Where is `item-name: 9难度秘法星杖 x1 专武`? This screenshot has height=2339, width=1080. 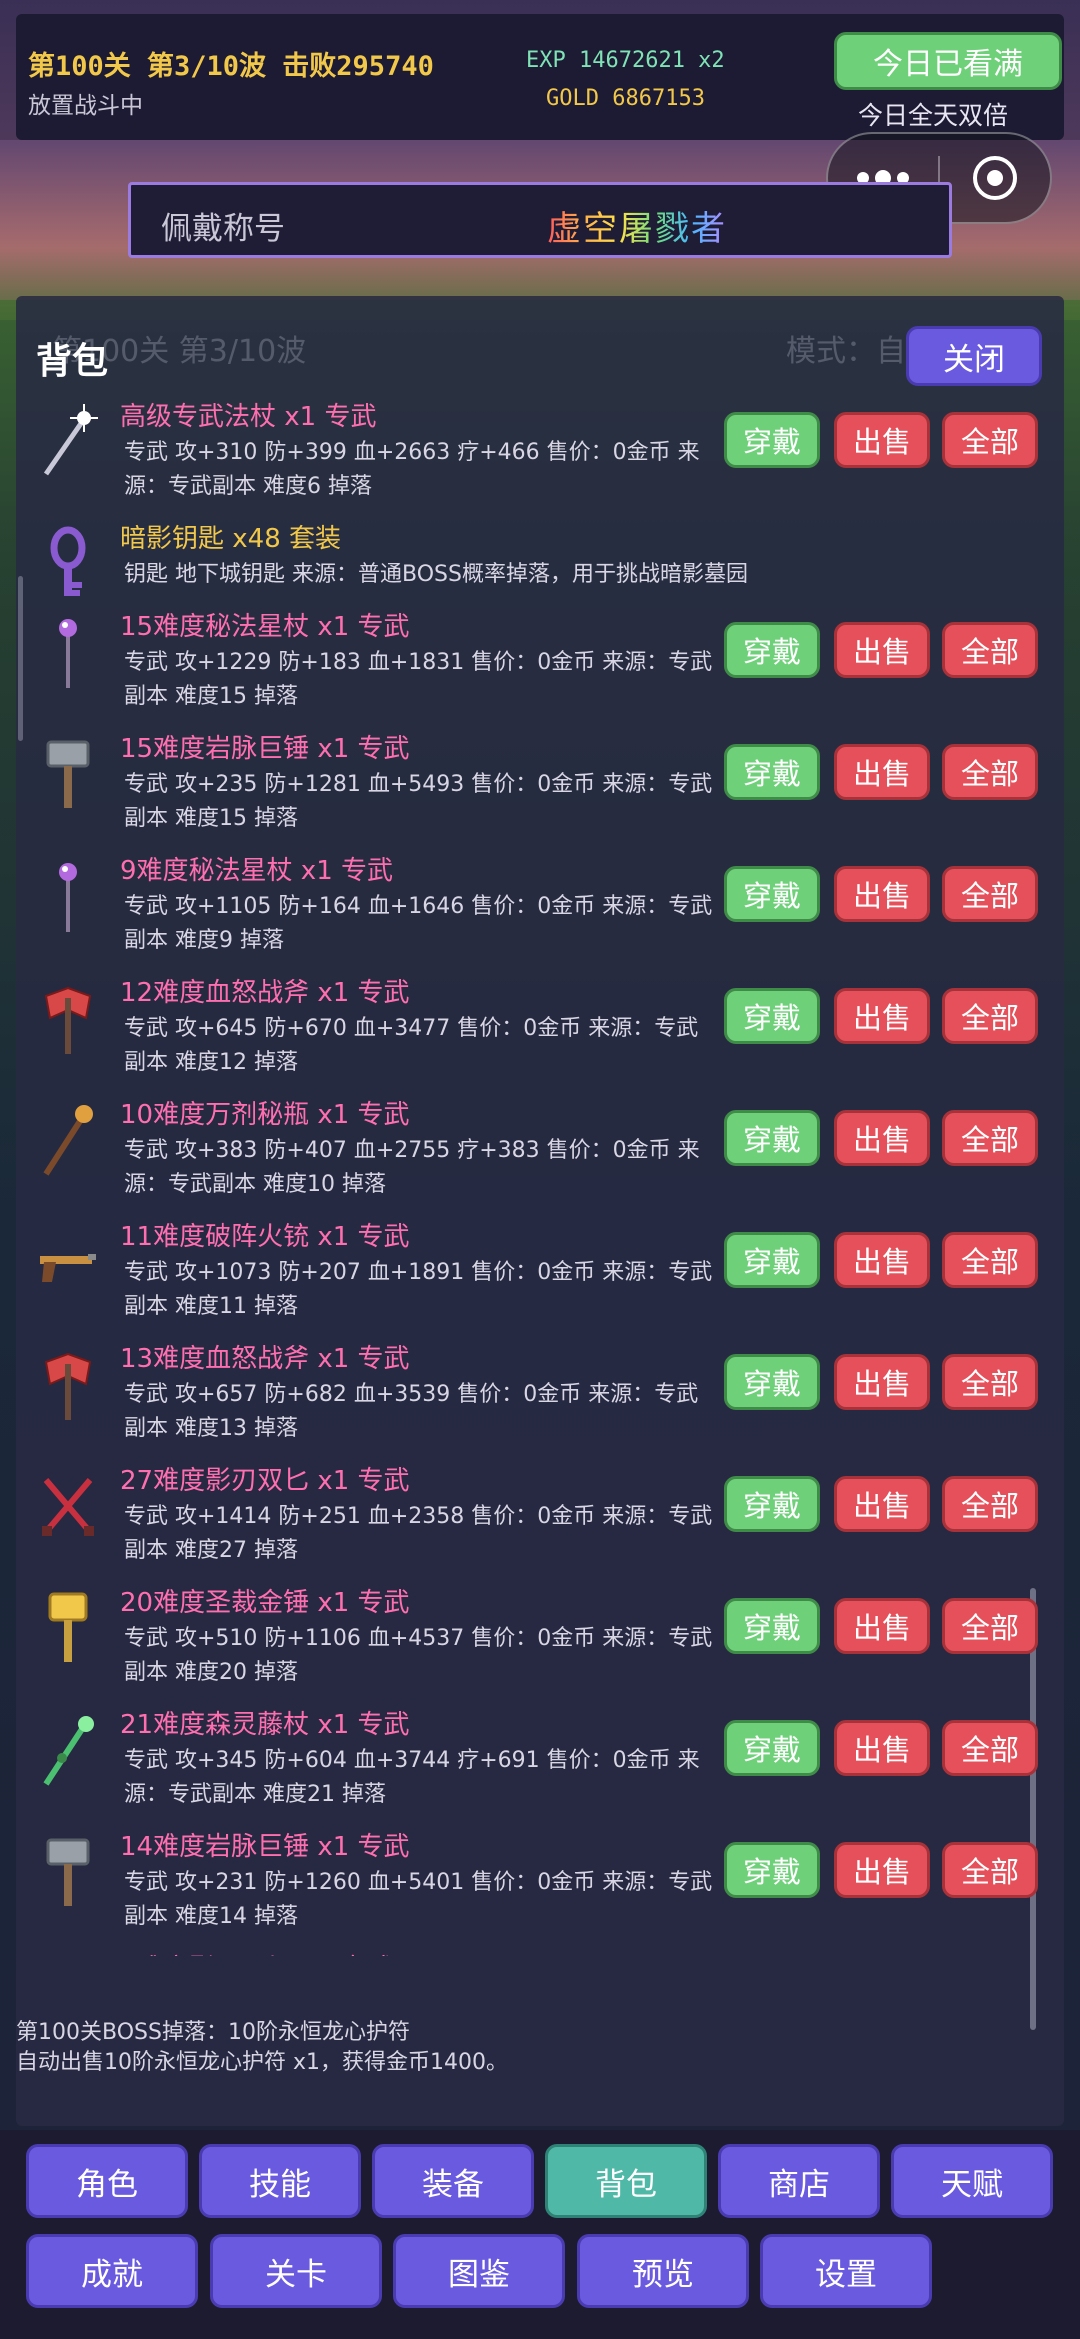
item-name: 9难度秘法星杖 x1 专武 is located at coordinates (257, 871).